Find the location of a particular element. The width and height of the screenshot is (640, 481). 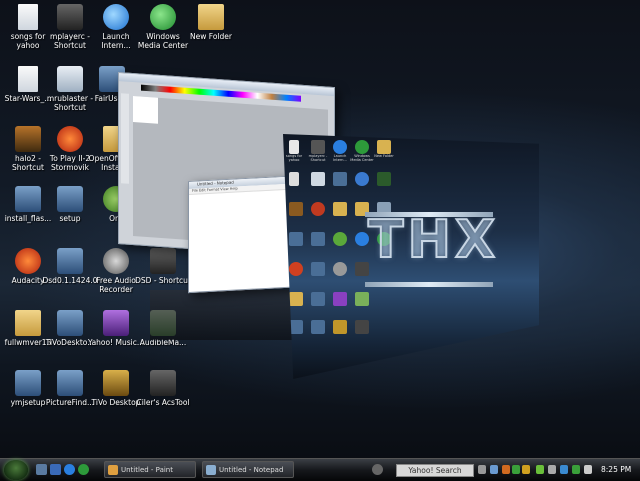

thx-logo-bar-bottom is located at coordinates (429, 284).